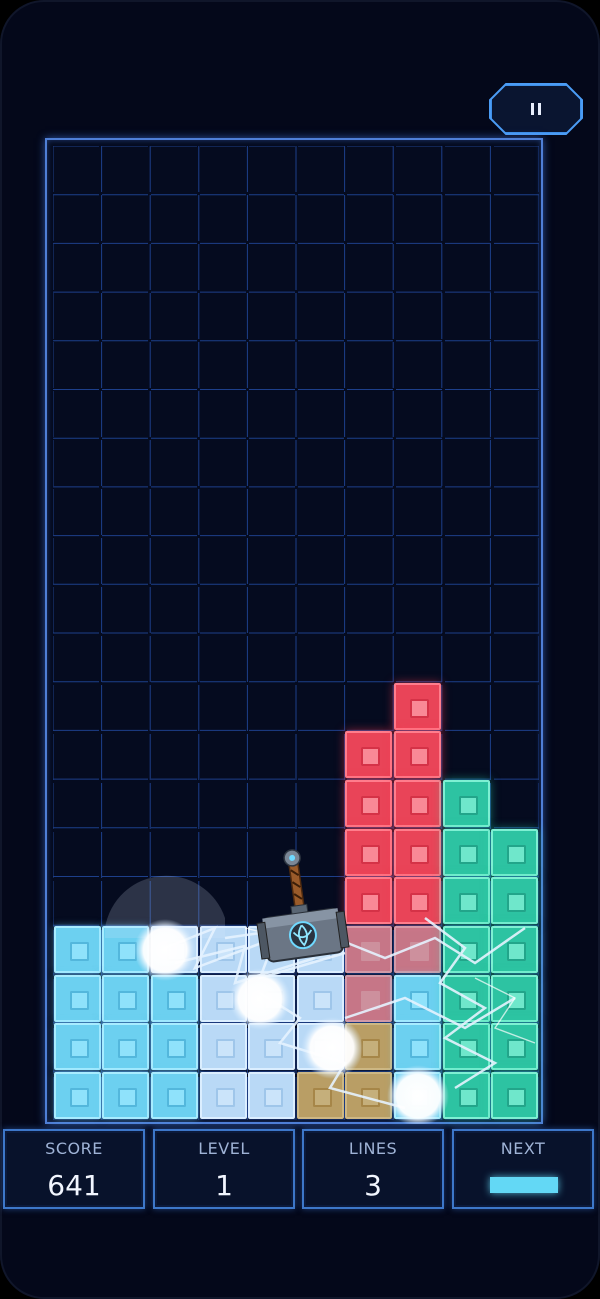 Image resolution: width=600 pixels, height=1299 pixels. I want to click on lines-label: LINES, so click(373, 1148).